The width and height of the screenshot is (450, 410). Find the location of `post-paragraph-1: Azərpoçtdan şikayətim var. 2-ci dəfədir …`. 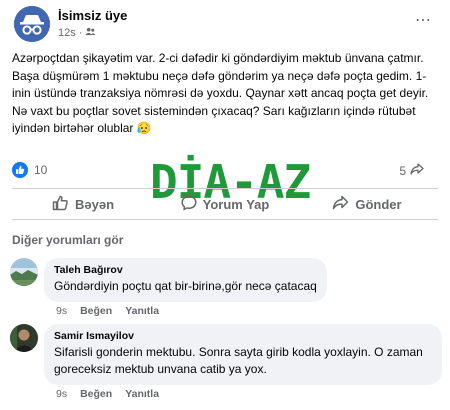

post-paragraph-1: Azərpoçtdan şikayətim var. 2-ci dəfədir … is located at coordinates (220, 75).